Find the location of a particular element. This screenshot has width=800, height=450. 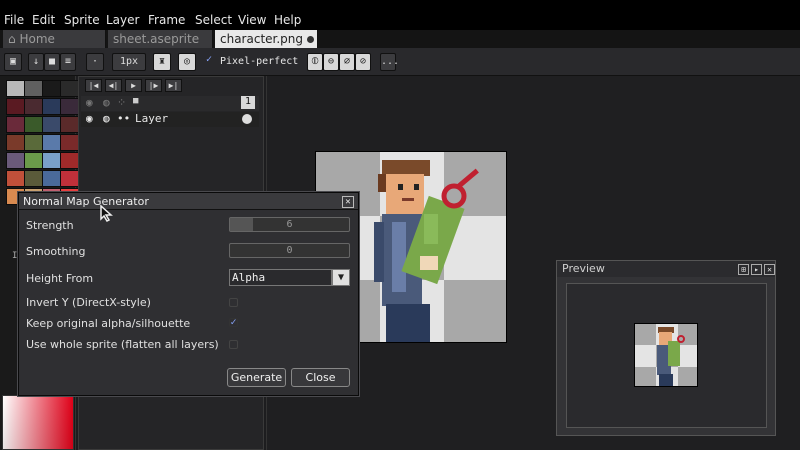

tab-sheet: sheet.aseprite is located at coordinates (160, 39).